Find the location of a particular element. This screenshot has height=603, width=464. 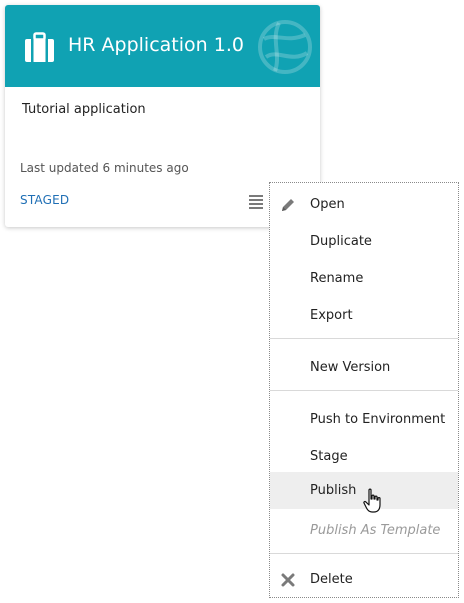

menu-item-label: Push to Environment is located at coordinates (378, 419).